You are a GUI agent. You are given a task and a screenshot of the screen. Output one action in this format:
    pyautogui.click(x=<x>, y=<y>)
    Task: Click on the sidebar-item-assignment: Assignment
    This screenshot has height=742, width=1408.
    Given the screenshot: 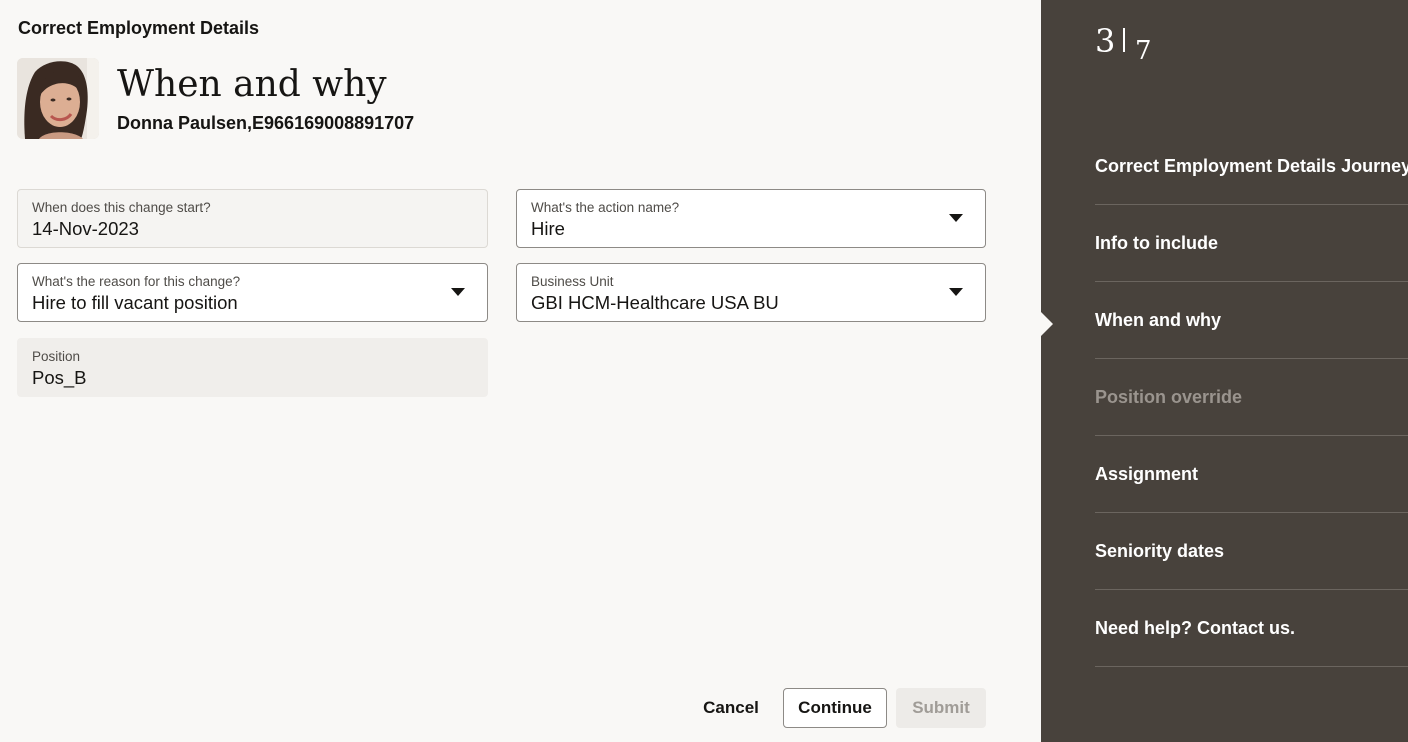 What is the action you would take?
    pyautogui.click(x=1251, y=474)
    